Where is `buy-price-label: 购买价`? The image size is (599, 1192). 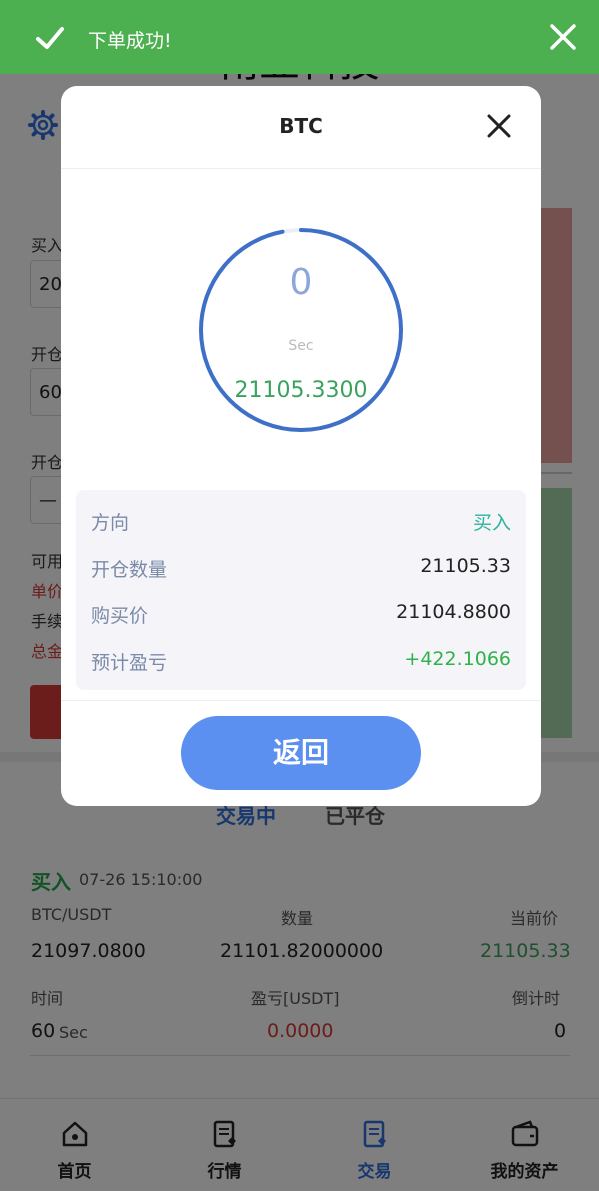
buy-price-label: 购买价 is located at coordinates (120, 616).